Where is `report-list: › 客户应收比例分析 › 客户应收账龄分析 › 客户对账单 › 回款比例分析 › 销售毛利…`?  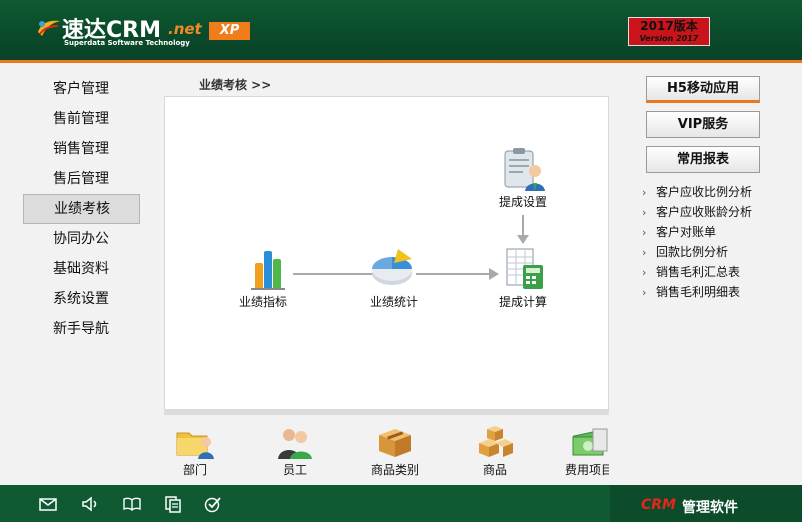 report-list: › 客户应收比例分析 › 客户应收账龄分析 › 客户对账单 › 回款比例分析 › 销售毛利… is located at coordinates (697, 242).